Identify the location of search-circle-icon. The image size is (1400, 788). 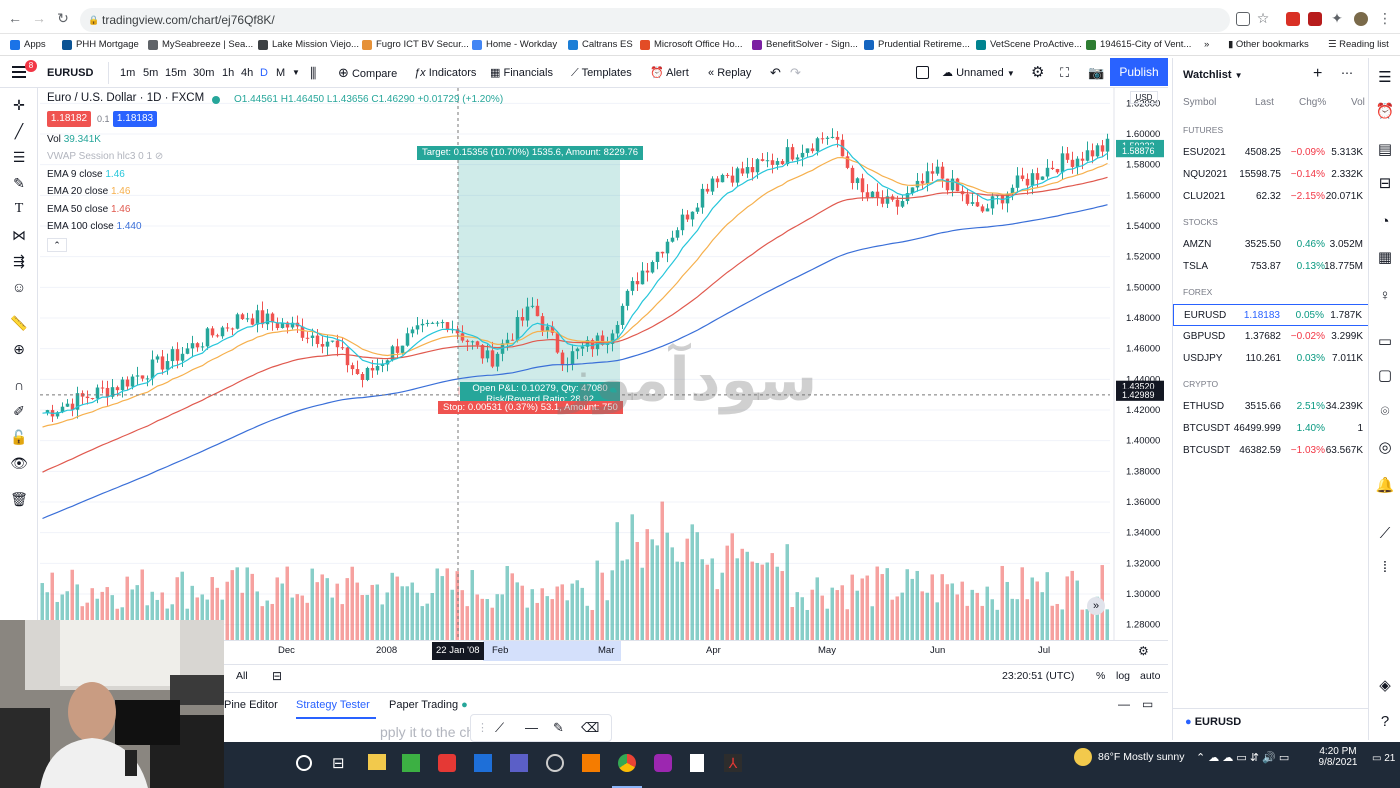
(304, 763).